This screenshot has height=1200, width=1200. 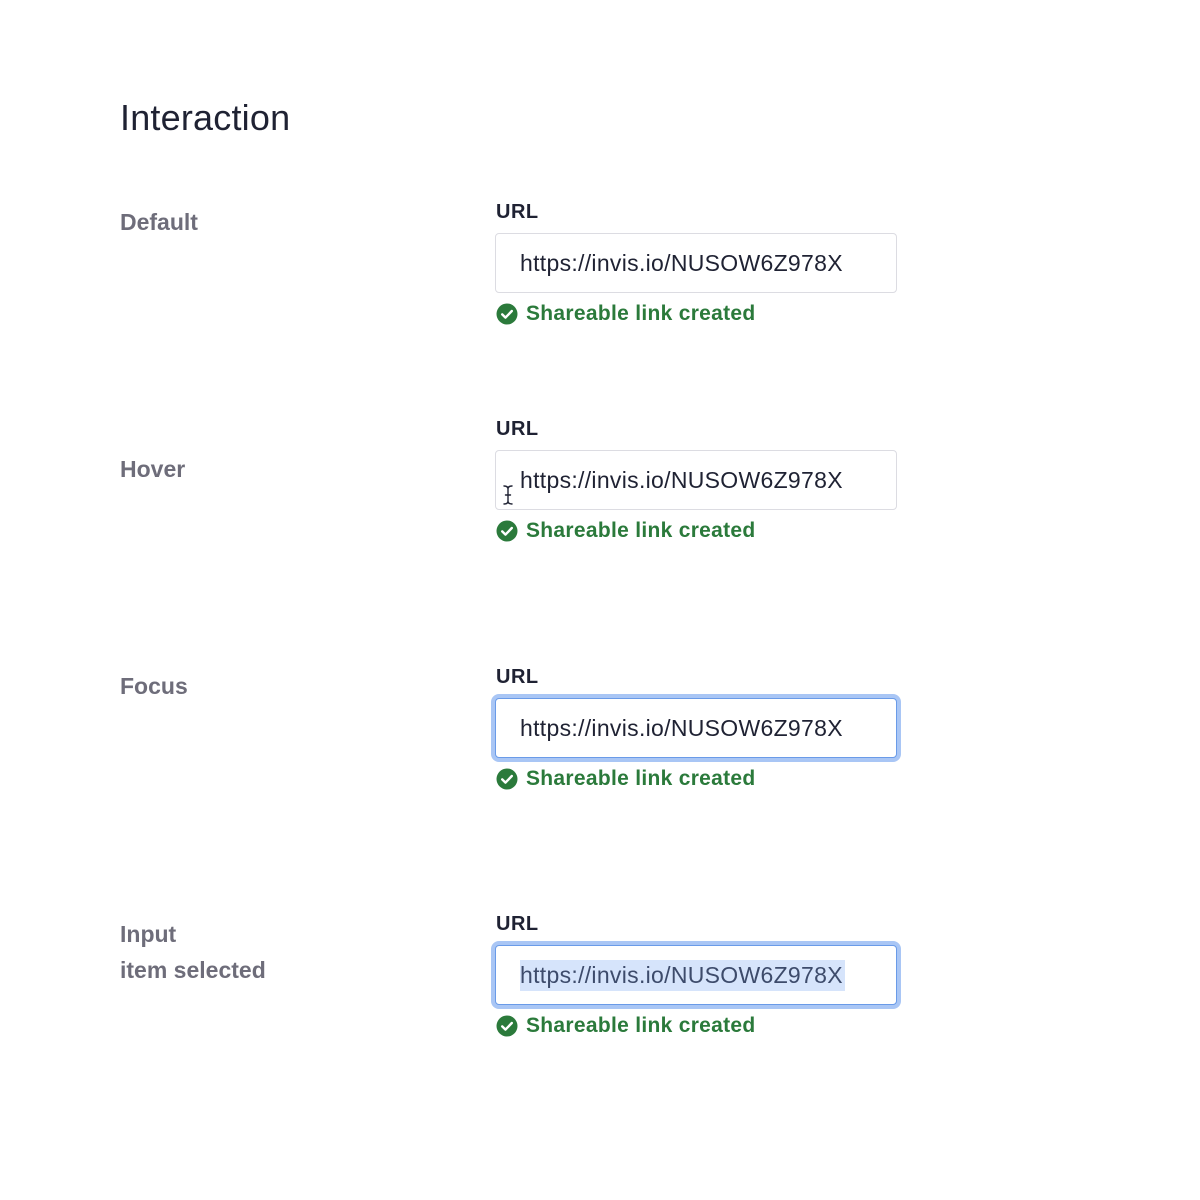 What do you see at coordinates (159, 222) in the screenshot?
I see `state-label-default: Default` at bounding box center [159, 222].